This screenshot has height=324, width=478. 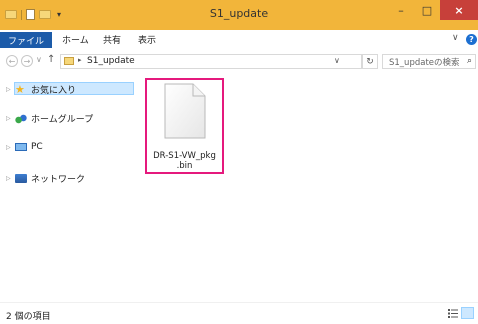 What do you see at coordinates (467, 313) in the screenshot?
I see `large-icons-view-icon` at bounding box center [467, 313].